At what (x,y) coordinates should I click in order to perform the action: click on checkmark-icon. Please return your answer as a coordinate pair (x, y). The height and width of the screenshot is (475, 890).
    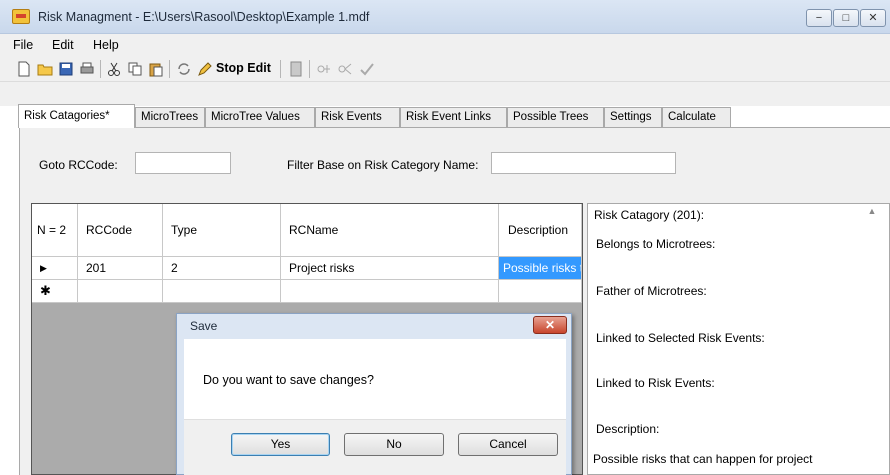
    Looking at the image, I should click on (367, 69).